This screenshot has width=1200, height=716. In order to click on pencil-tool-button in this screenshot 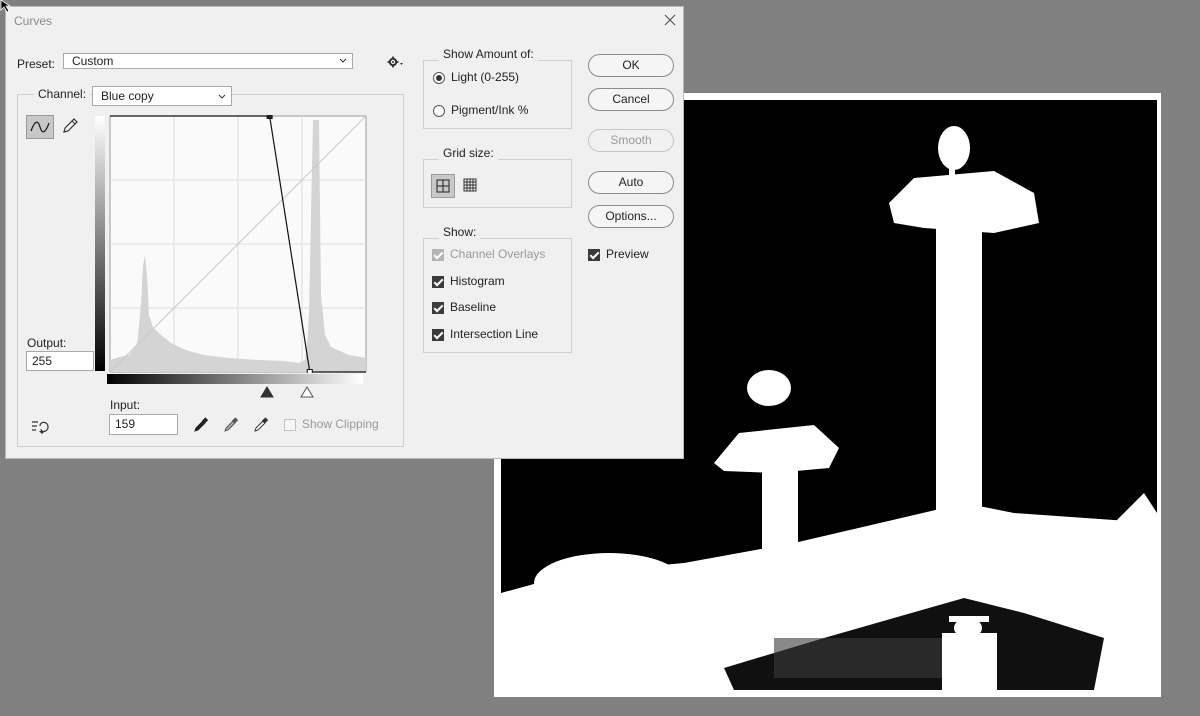, I will do `click(70, 127)`.